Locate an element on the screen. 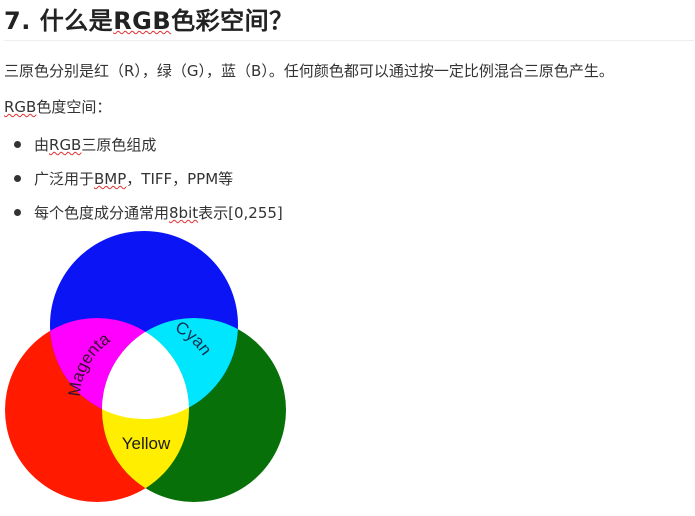 The width and height of the screenshot is (695, 516). heading-term-rgb: RGB is located at coordinates (142, 21).